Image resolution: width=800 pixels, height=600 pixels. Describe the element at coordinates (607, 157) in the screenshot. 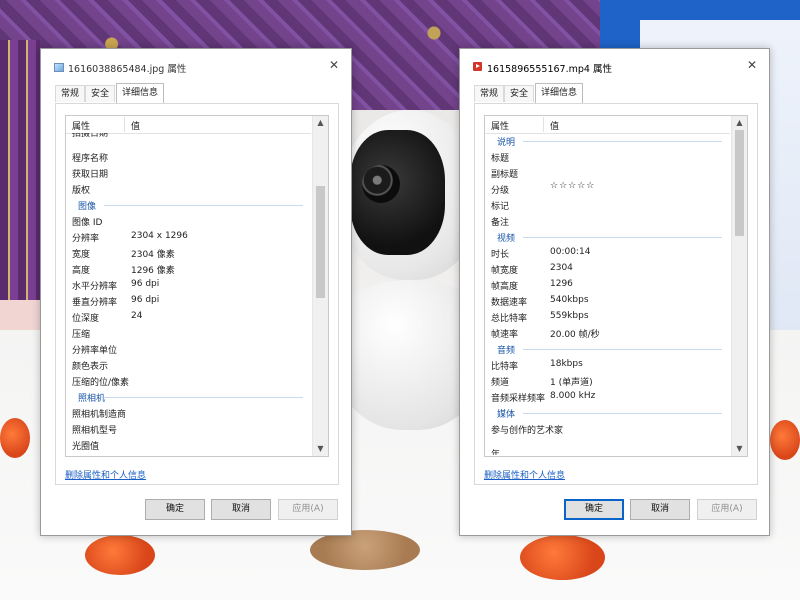

I see `property-row: 标题` at that location.